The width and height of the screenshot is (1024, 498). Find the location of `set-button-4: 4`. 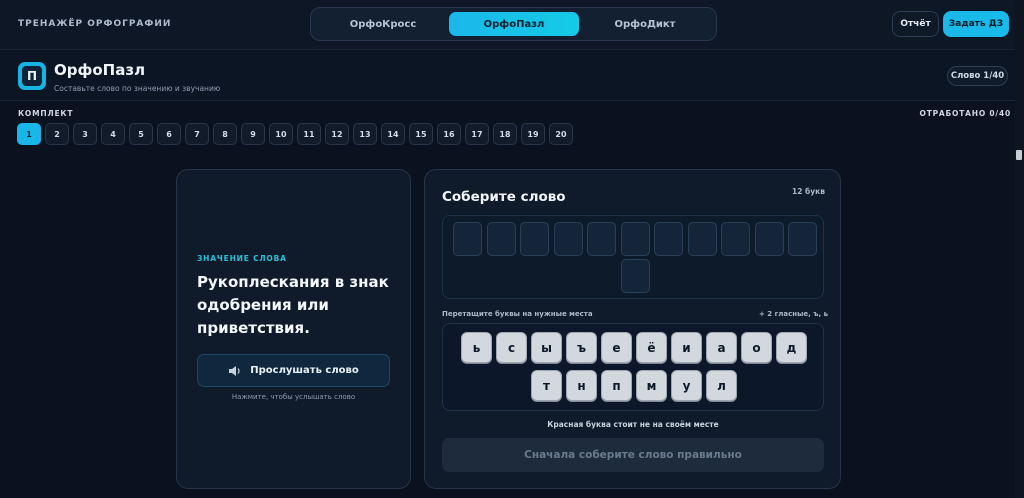

set-button-4: 4 is located at coordinates (113, 134).